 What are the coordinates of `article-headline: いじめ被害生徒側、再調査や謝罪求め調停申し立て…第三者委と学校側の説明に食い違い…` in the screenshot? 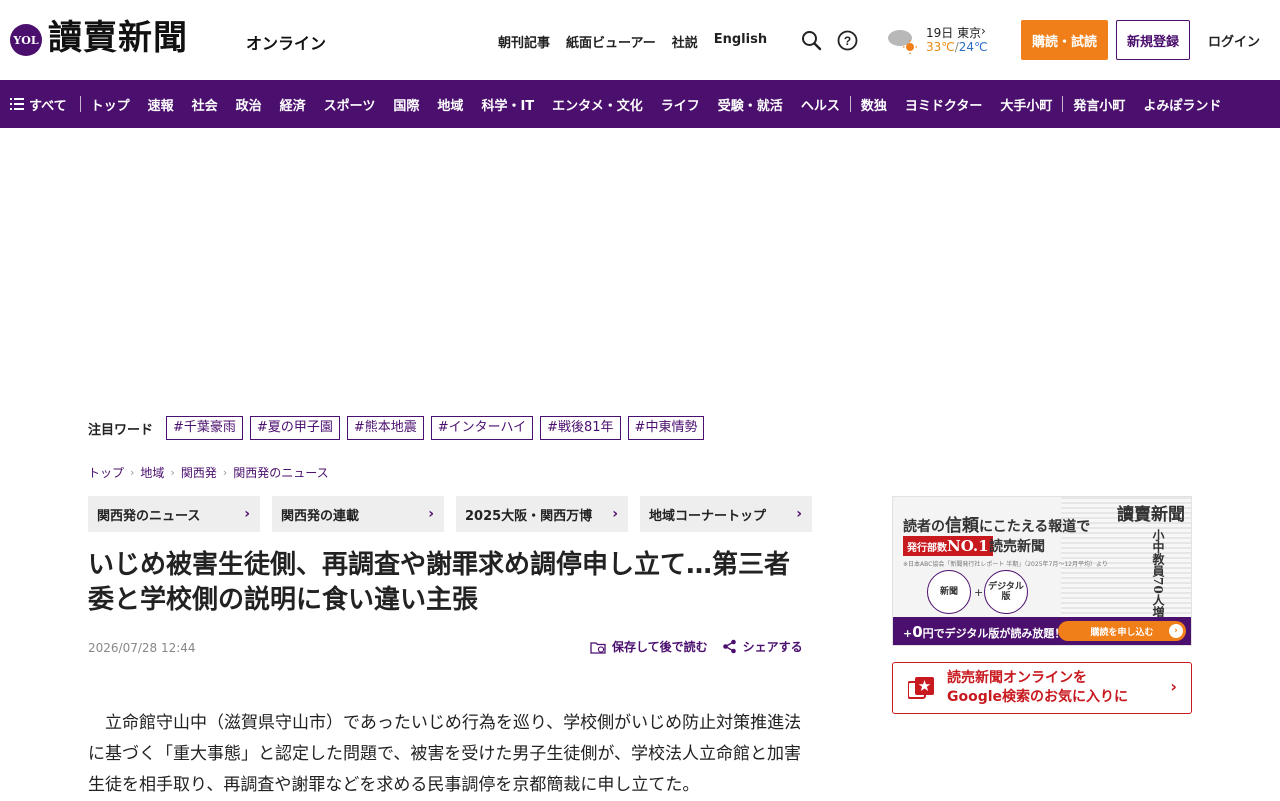 It's located at (439, 582).